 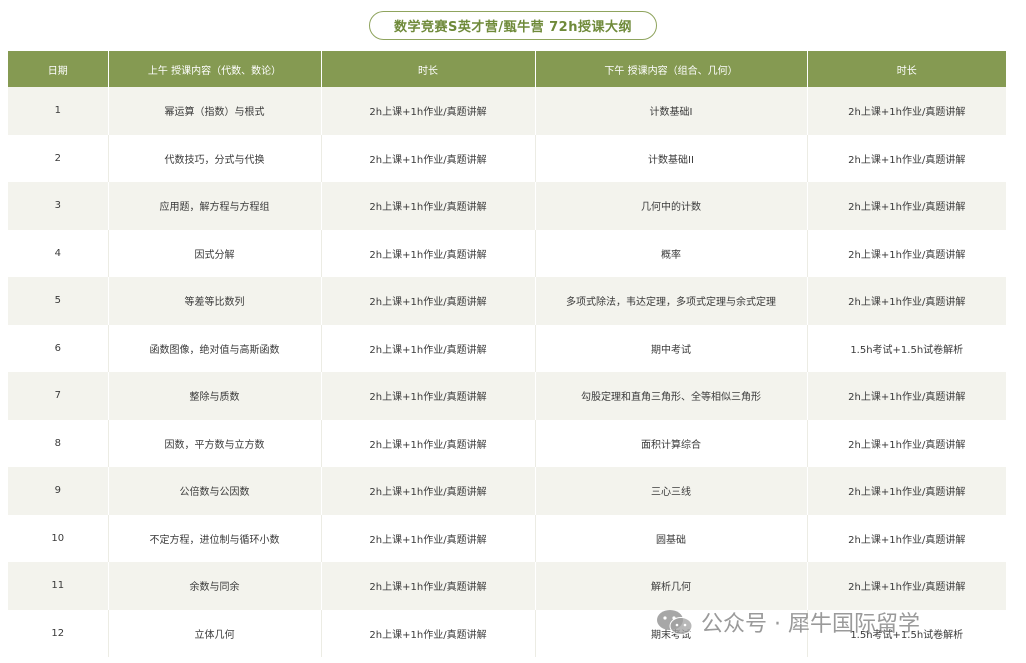 I want to click on header-am-content: 上午 授课内容（代数、数论）, so click(x=215, y=69).